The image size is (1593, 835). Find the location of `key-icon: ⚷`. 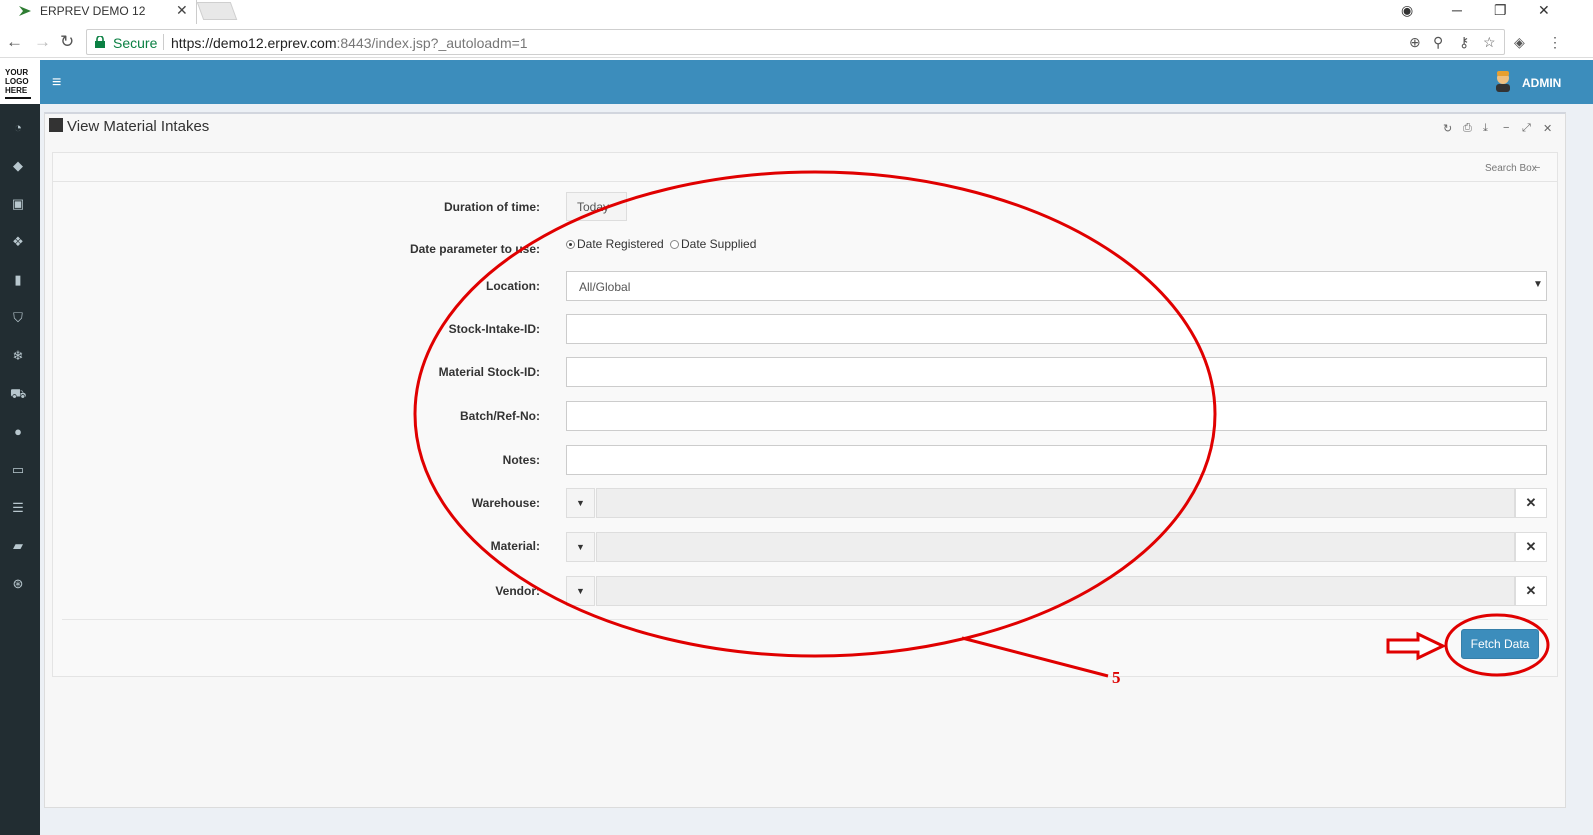

key-icon: ⚷ is located at coordinates (1464, 42).